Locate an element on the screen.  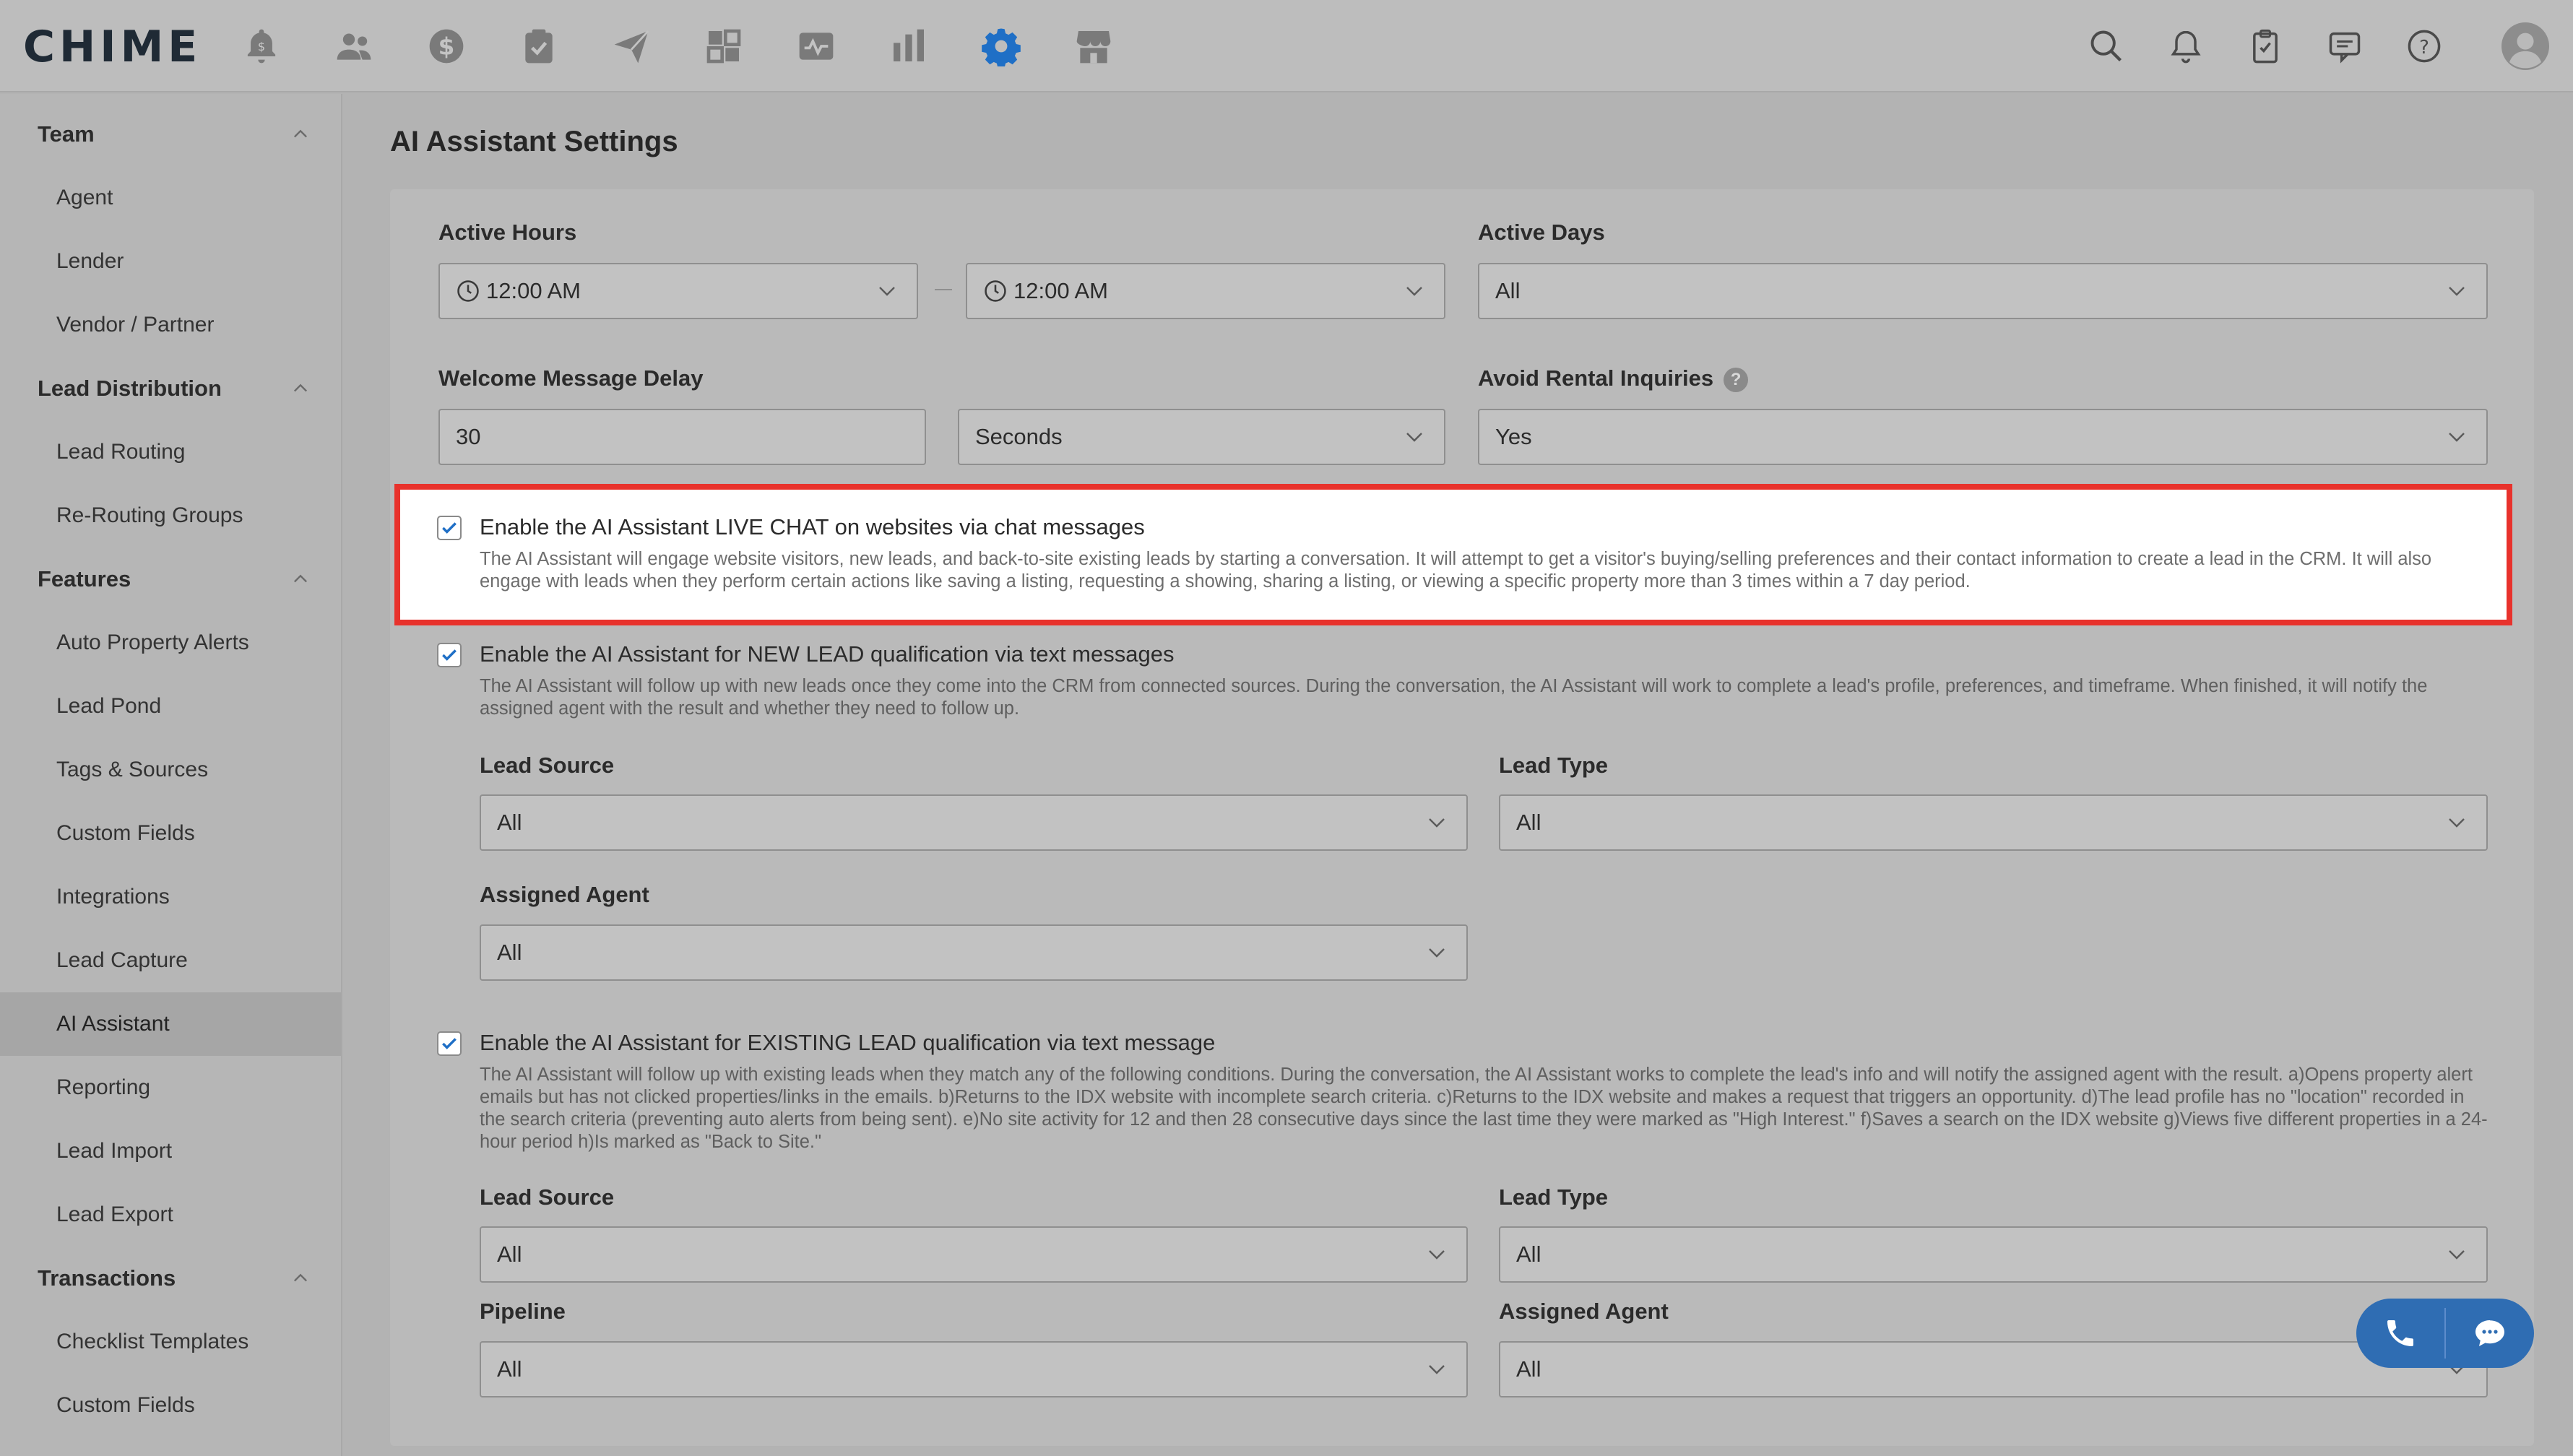
existing-lead-agent-value: All is located at coordinates (1528, 1369).